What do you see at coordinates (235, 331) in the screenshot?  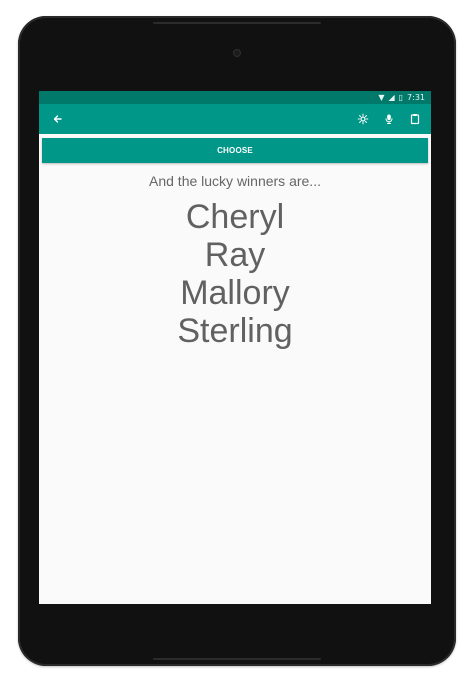 I see `winner-name: Sterling` at bounding box center [235, 331].